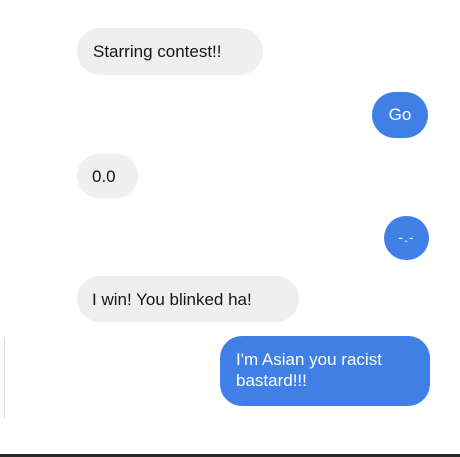 The width and height of the screenshot is (460, 457). I want to click on received-message-bubble: 0.0, so click(107, 176).